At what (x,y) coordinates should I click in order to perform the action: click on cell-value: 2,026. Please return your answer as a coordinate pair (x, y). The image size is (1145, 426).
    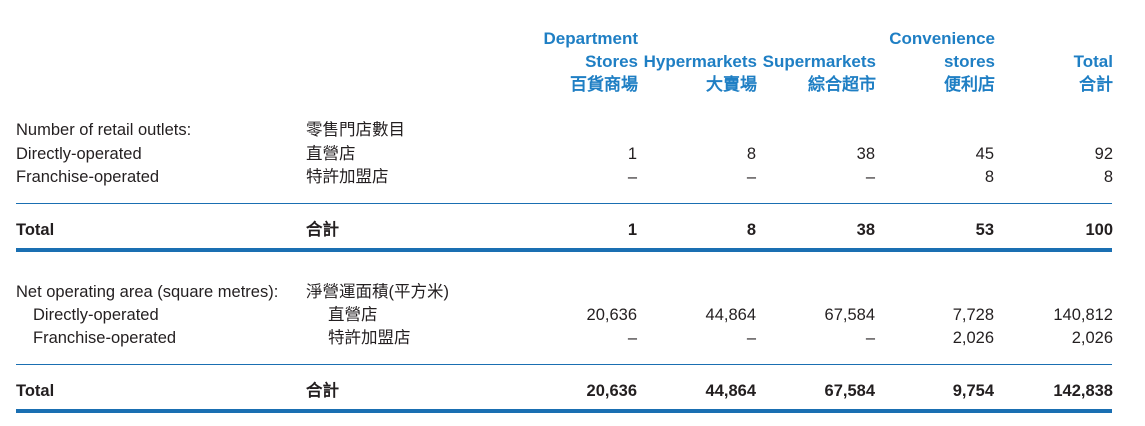
    Looking at the image, I should click on (1092, 338).